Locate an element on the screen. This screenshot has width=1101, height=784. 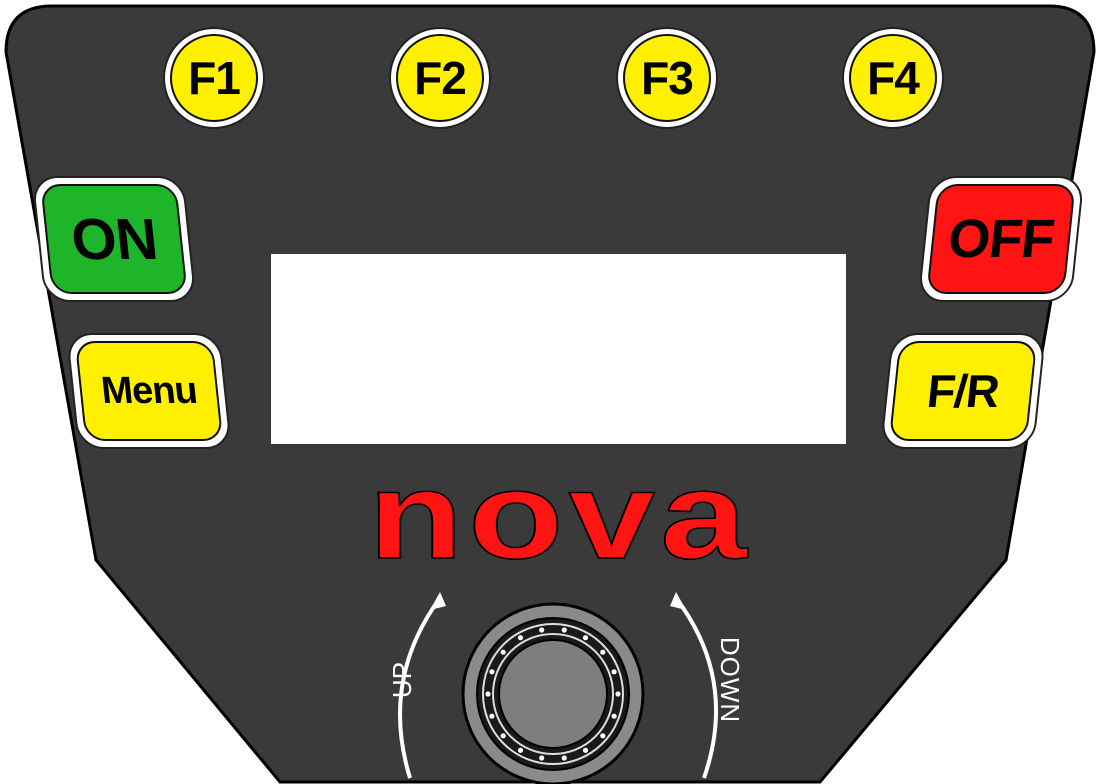
f2-key-label: F2 is located at coordinates (440, 78).